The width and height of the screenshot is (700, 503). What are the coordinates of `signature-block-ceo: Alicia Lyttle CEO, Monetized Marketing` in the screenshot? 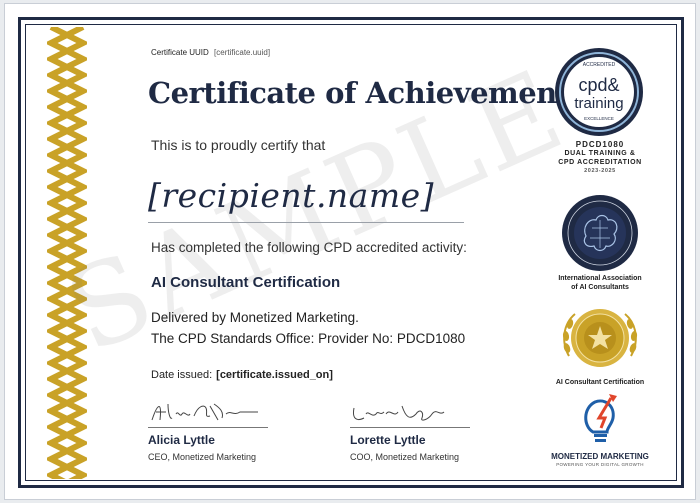 It's located at (208, 430).